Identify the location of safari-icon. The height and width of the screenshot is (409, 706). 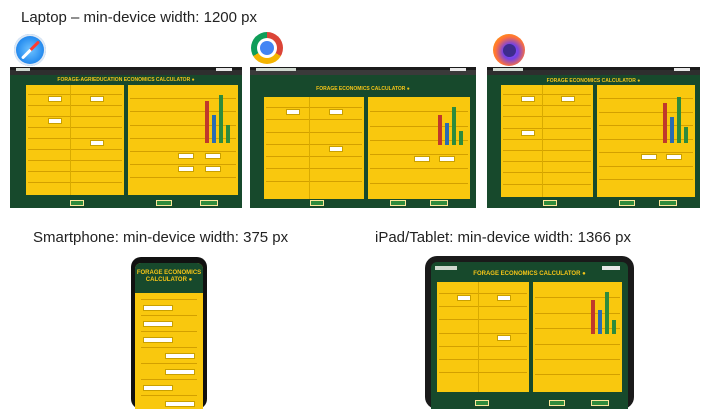
(30, 50).